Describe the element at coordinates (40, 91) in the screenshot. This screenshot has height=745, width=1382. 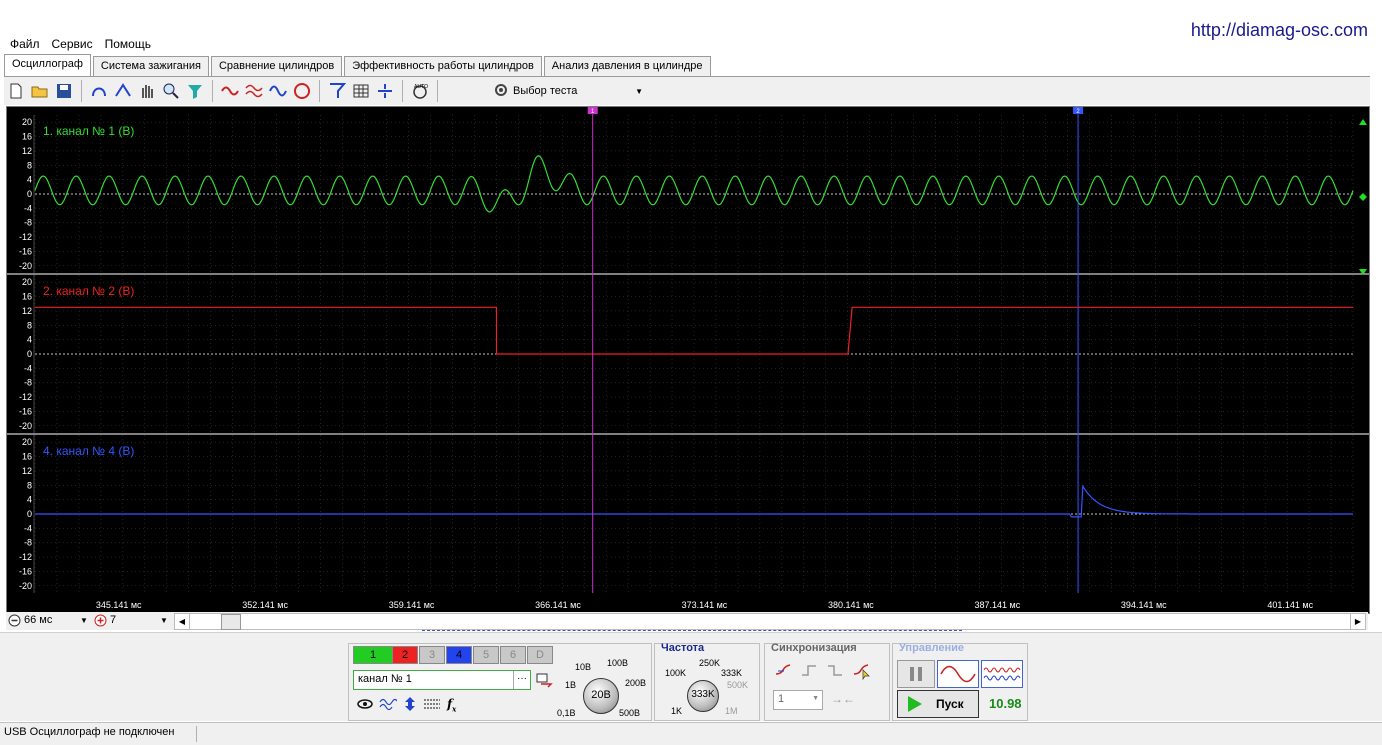
I see `open-folder-icon` at that location.